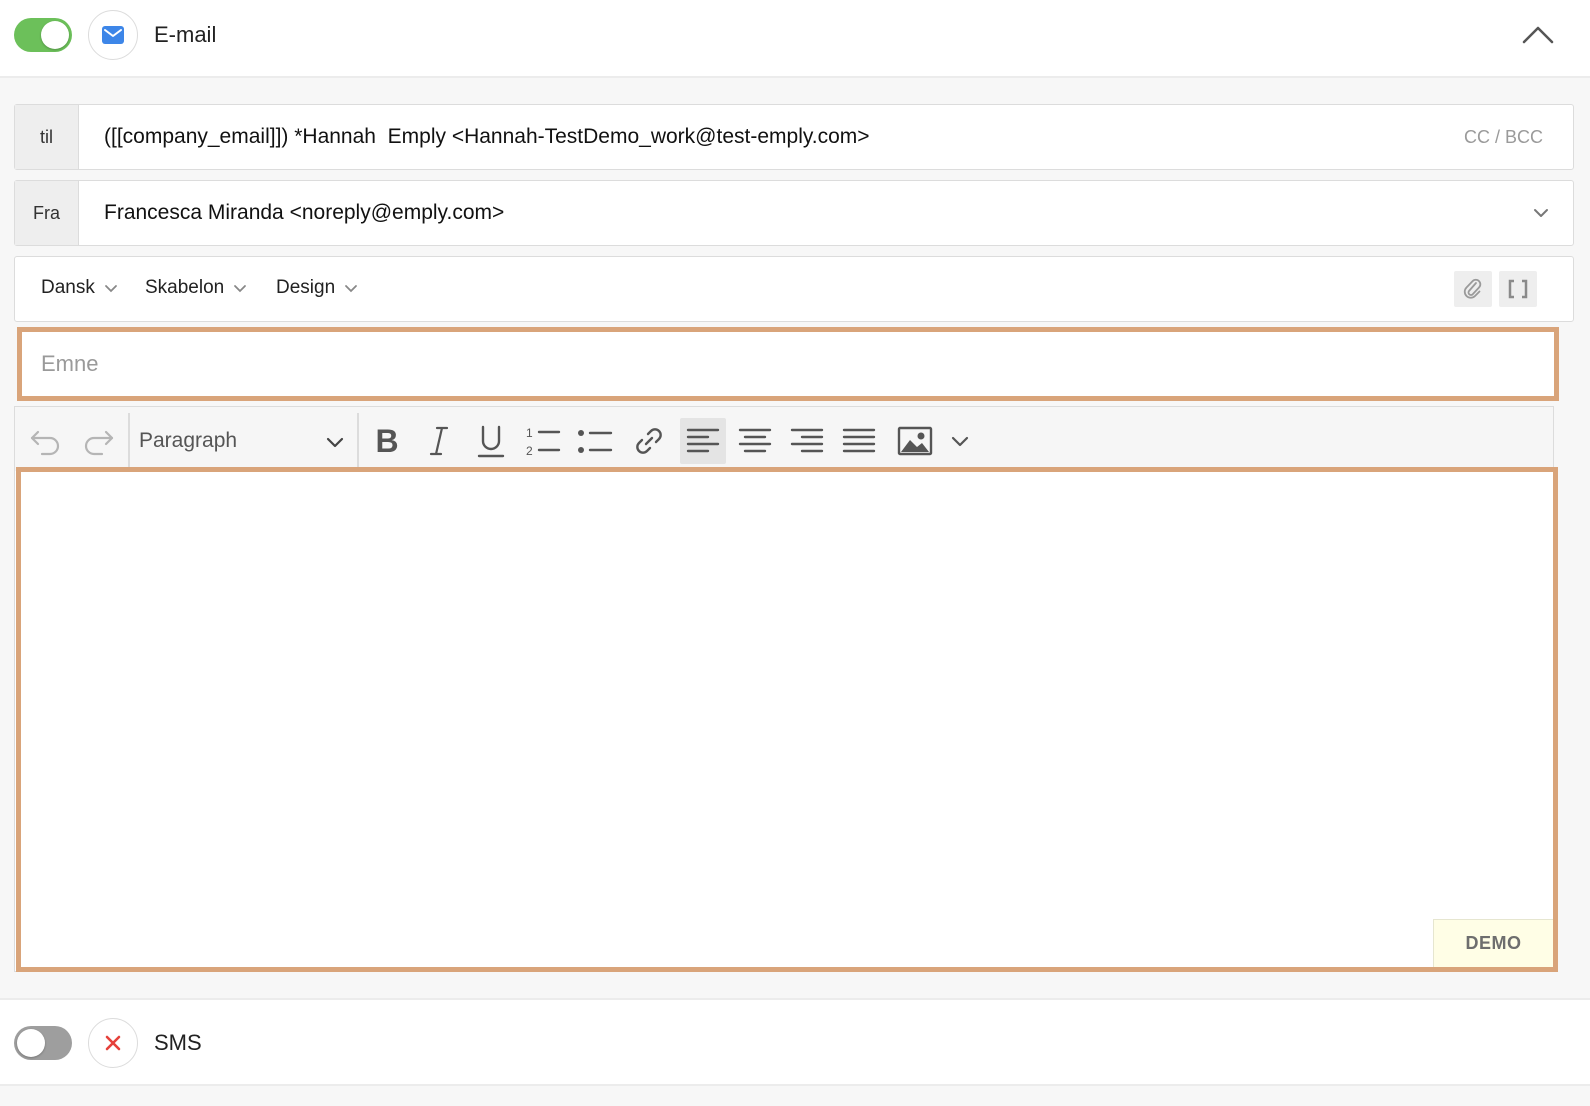 The height and width of the screenshot is (1106, 1590). What do you see at coordinates (113, 1043) in the screenshot?
I see `close-icon` at bounding box center [113, 1043].